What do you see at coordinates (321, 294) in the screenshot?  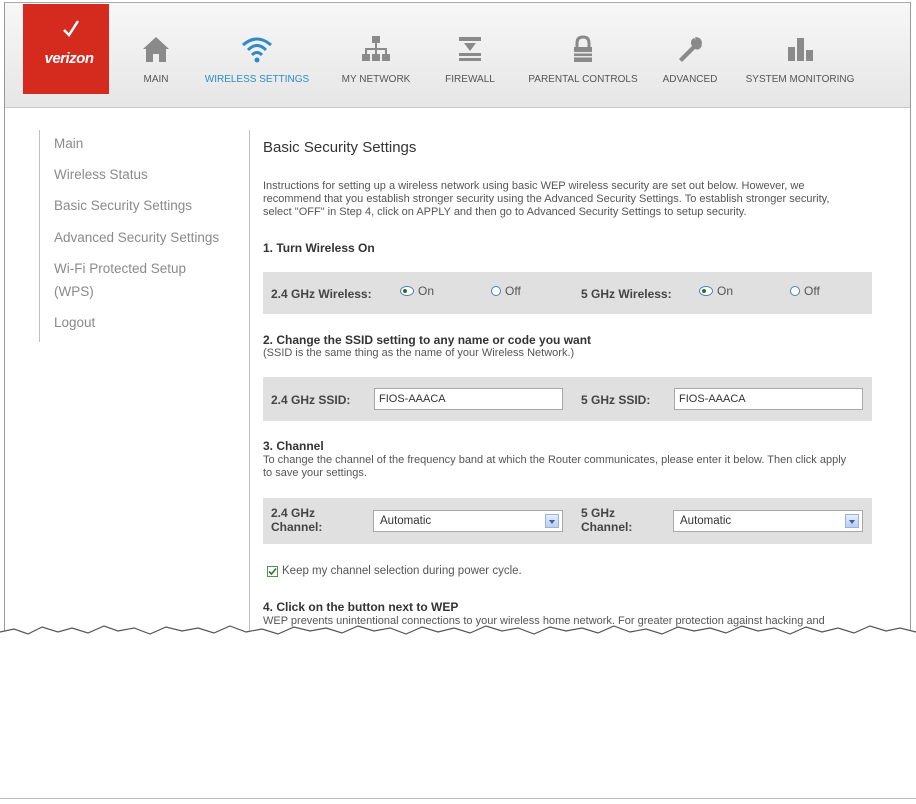 I see `wireless-24-label: 2.4 GHz Wireless:` at bounding box center [321, 294].